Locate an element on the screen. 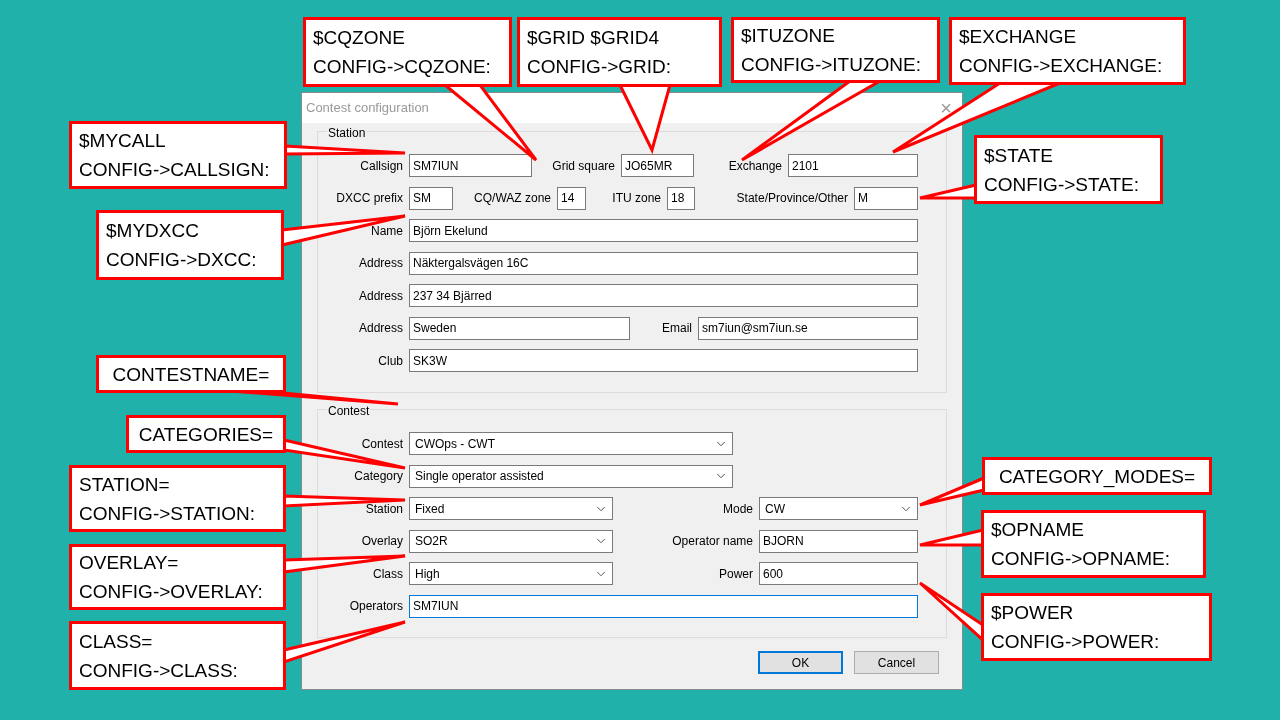 The height and width of the screenshot is (720, 1280). text-field: JO65MR is located at coordinates (657, 165).